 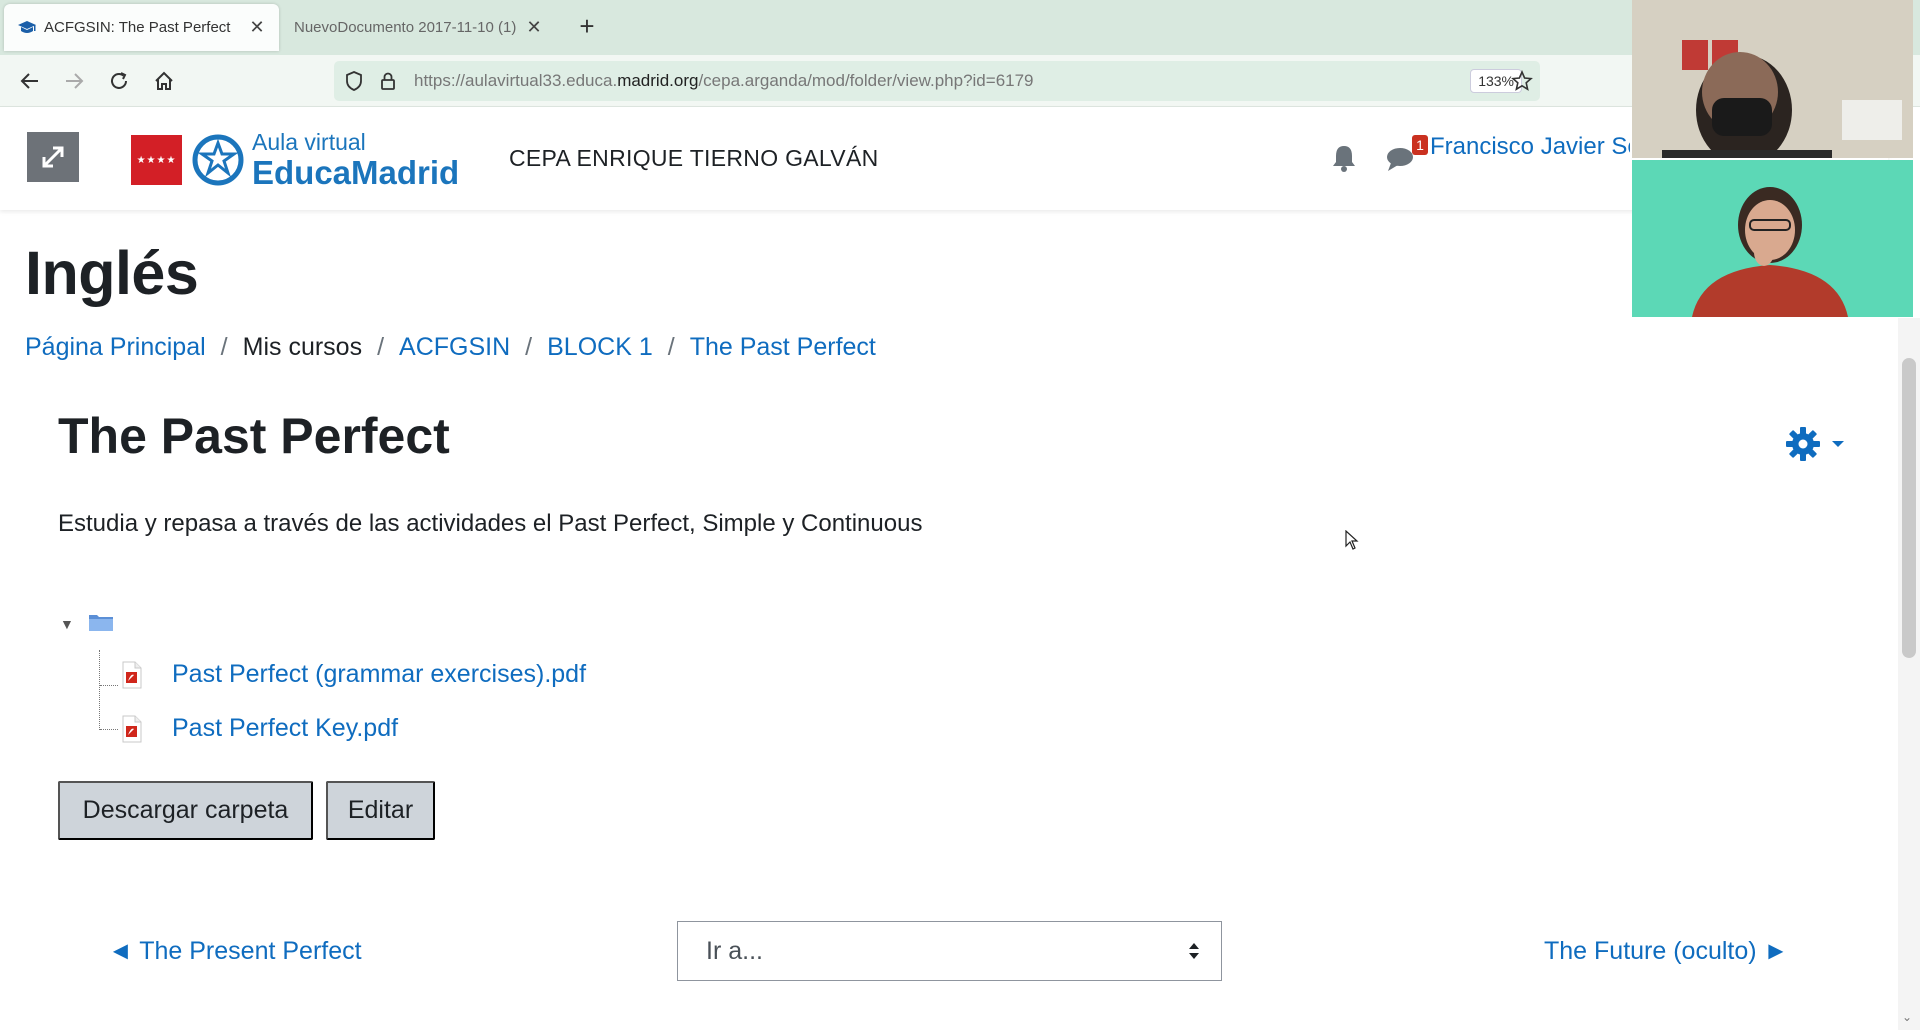 What do you see at coordinates (112, 273) in the screenshot?
I see `course-title: Inglés` at bounding box center [112, 273].